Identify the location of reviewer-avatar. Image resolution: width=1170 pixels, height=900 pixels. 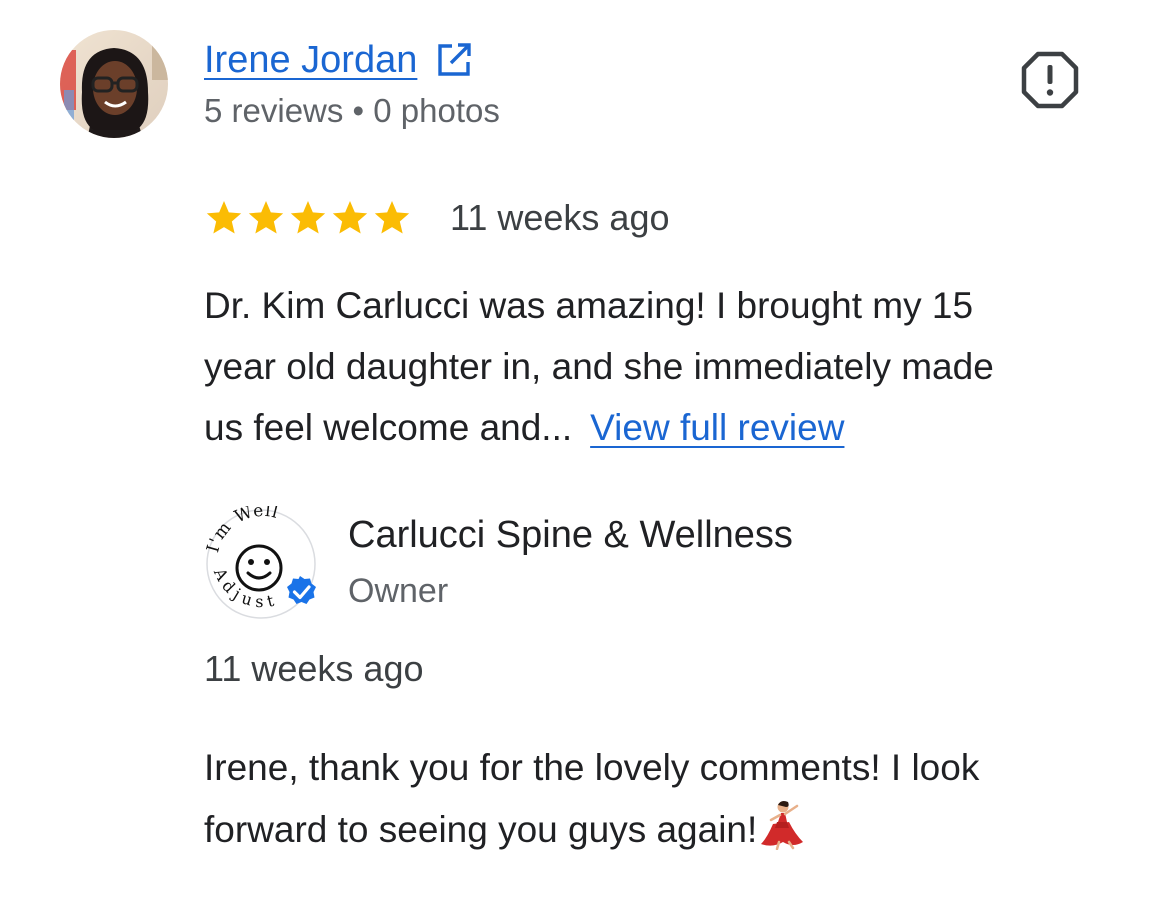
(114, 84).